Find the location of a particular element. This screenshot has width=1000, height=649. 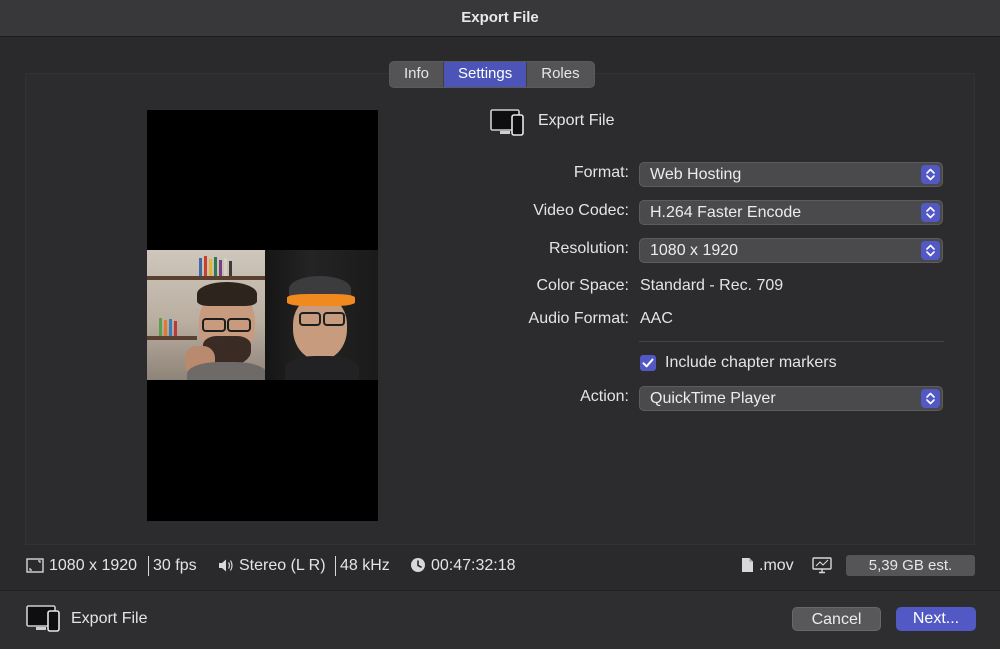

tab-roles: Roles is located at coordinates (560, 74).